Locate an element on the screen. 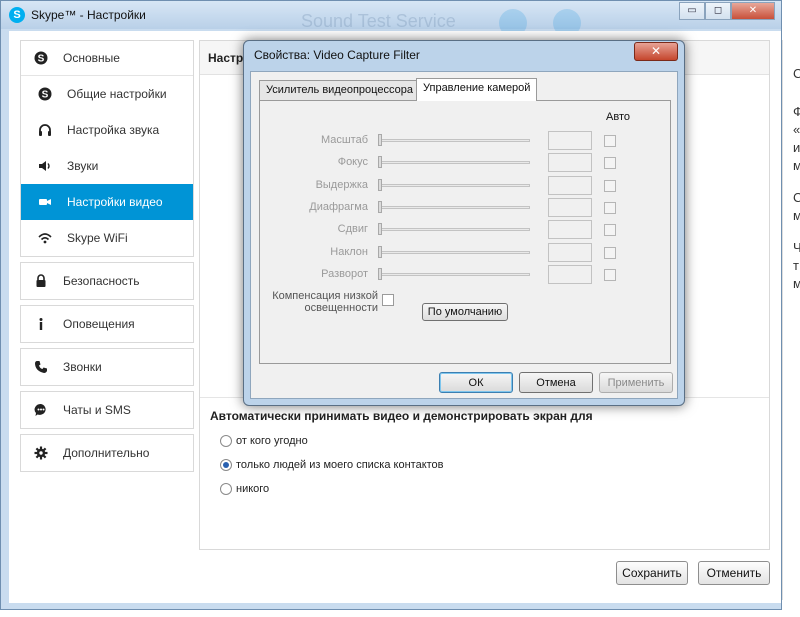 The height and width of the screenshot is (617, 800). control-label: Разворот is located at coordinates (344, 274).